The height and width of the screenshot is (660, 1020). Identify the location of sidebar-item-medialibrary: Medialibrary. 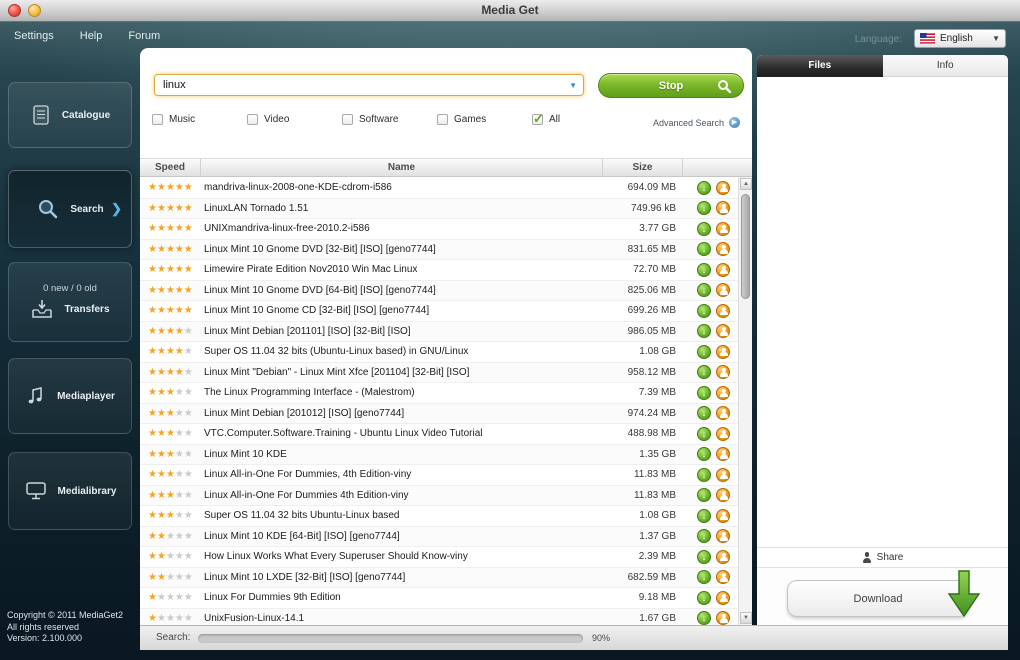
(70, 491).